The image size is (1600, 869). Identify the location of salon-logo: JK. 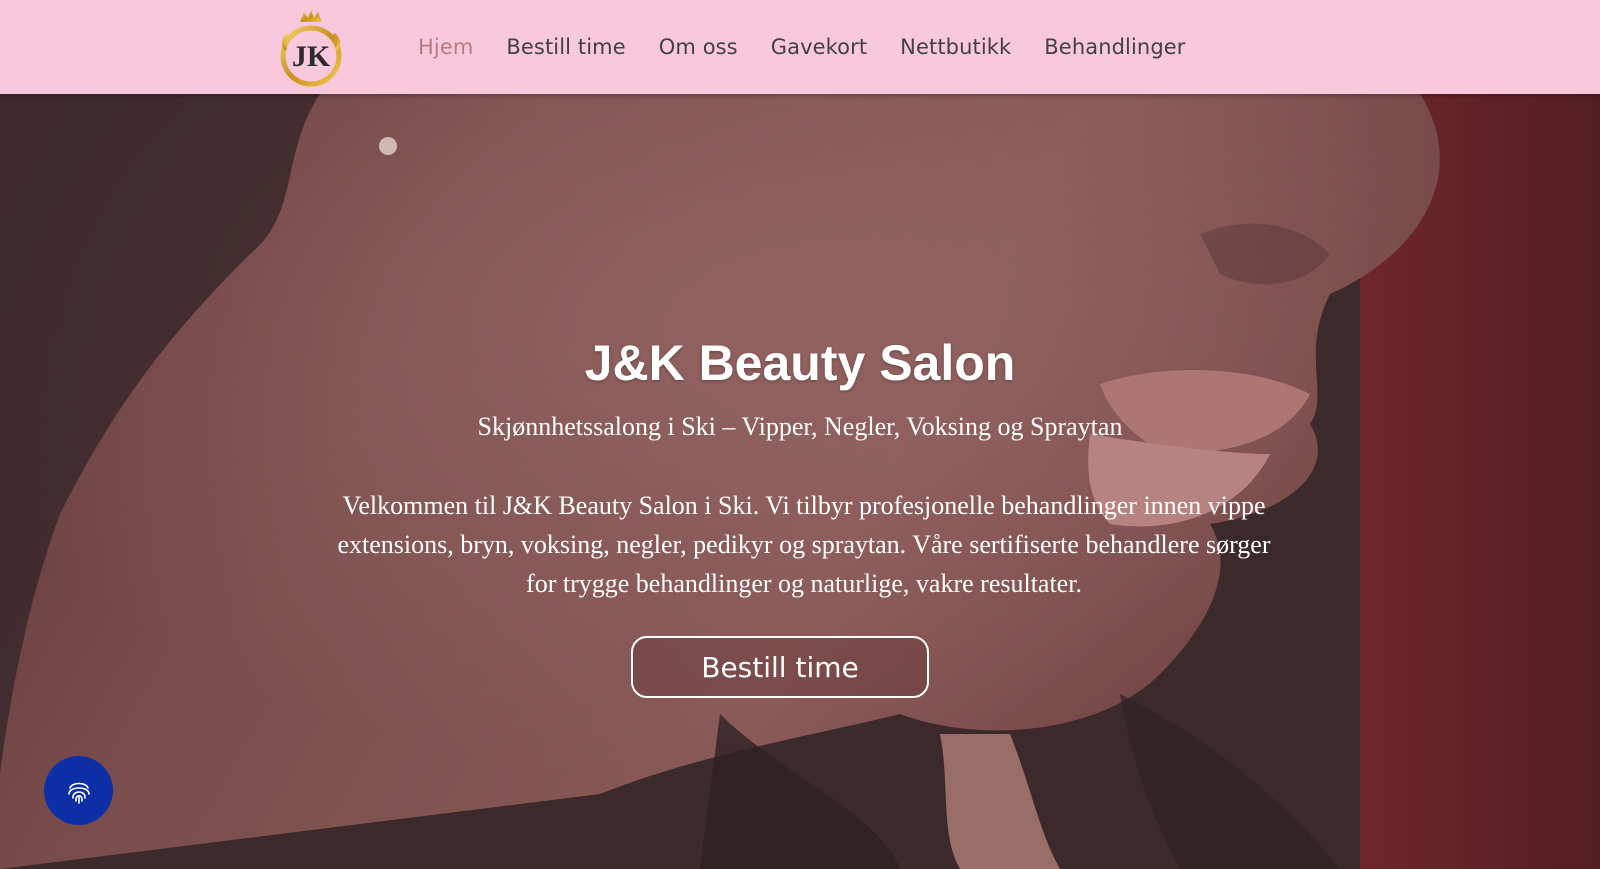
(311, 47).